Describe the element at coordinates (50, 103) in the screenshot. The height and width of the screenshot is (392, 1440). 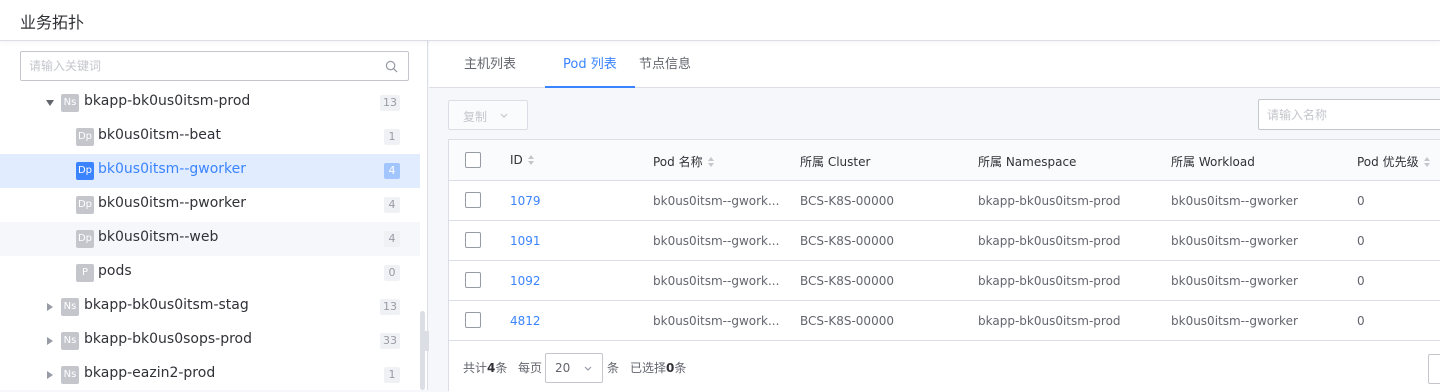
I see `caret-down-icon` at that location.